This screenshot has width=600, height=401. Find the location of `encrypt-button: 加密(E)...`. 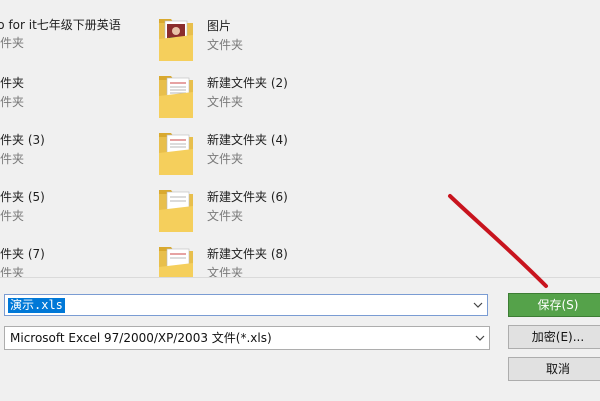

encrypt-button: 加密(E)... is located at coordinates (554, 337).